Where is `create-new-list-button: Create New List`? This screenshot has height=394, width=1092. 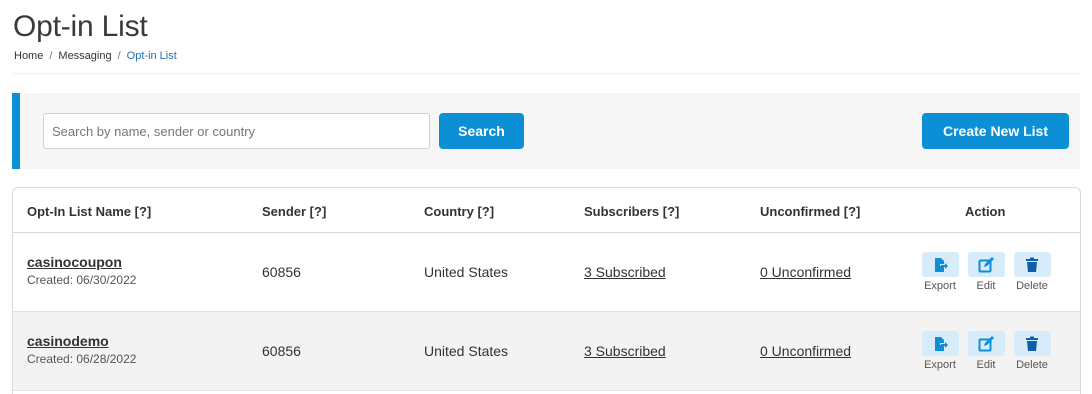 create-new-list-button: Create New List is located at coordinates (995, 131).